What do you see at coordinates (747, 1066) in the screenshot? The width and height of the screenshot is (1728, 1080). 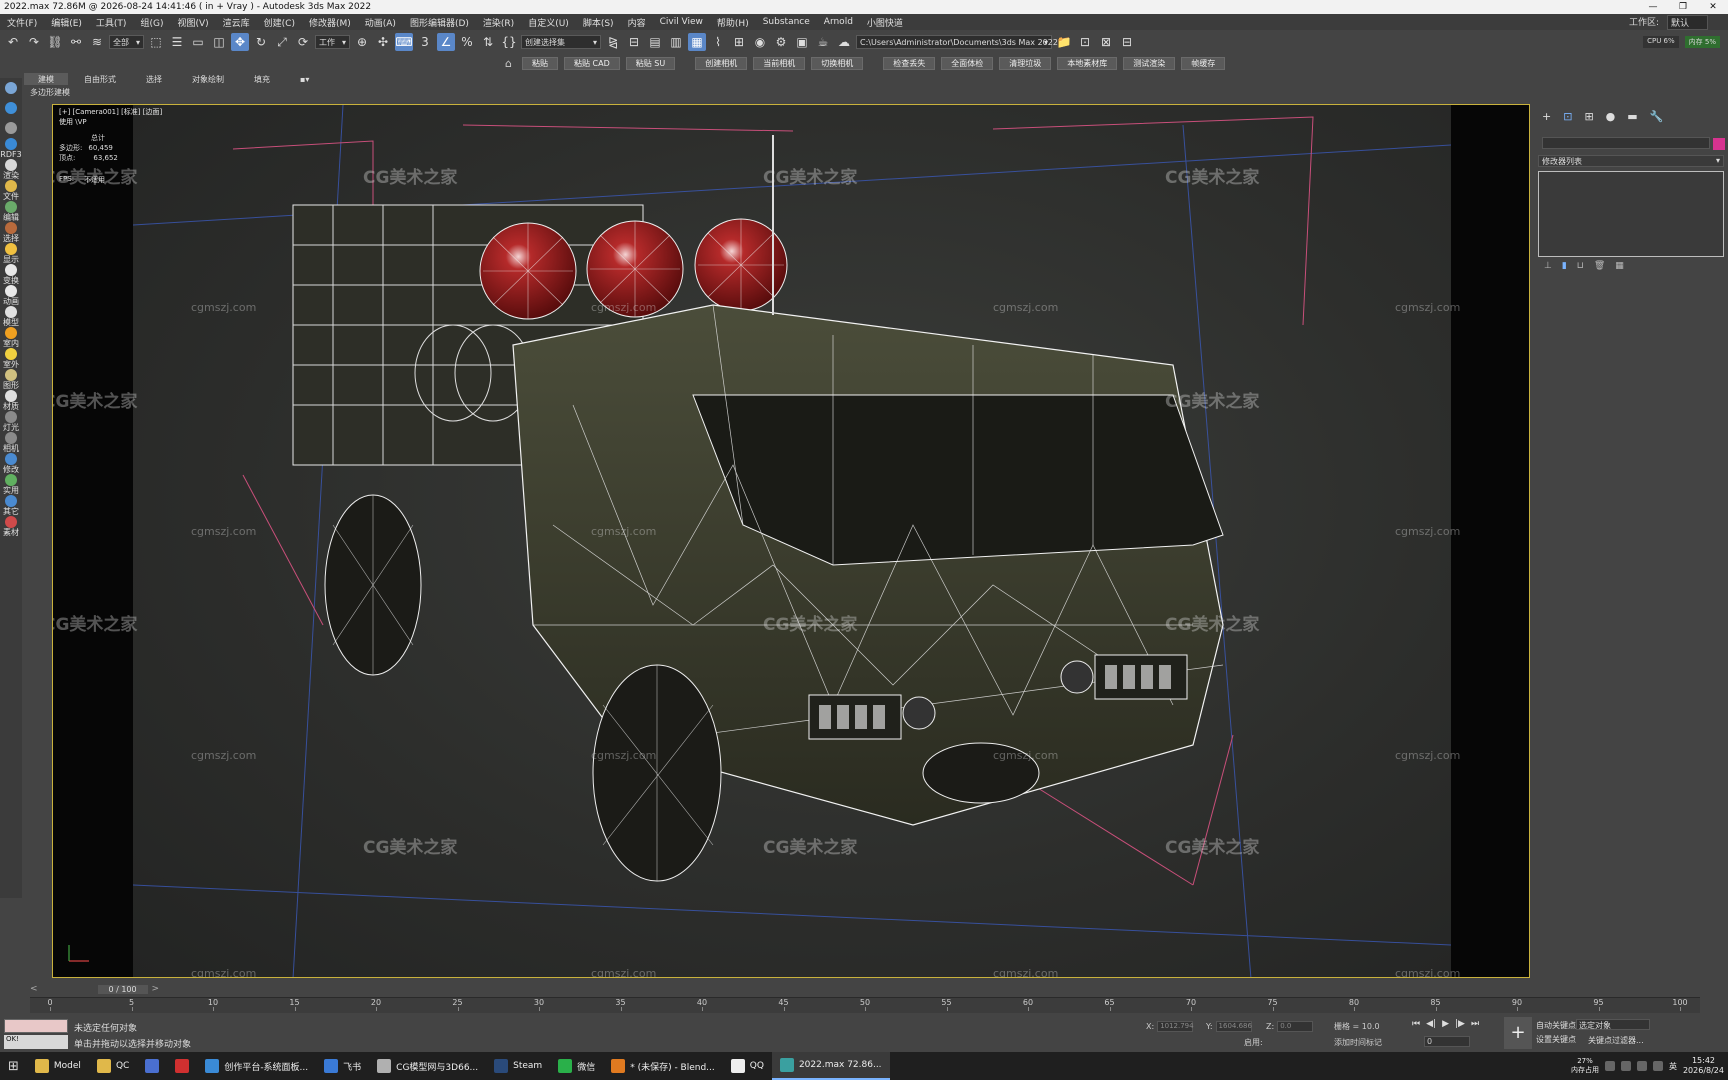 I see `taskbar-app: QQ` at bounding box center [747, 1066].